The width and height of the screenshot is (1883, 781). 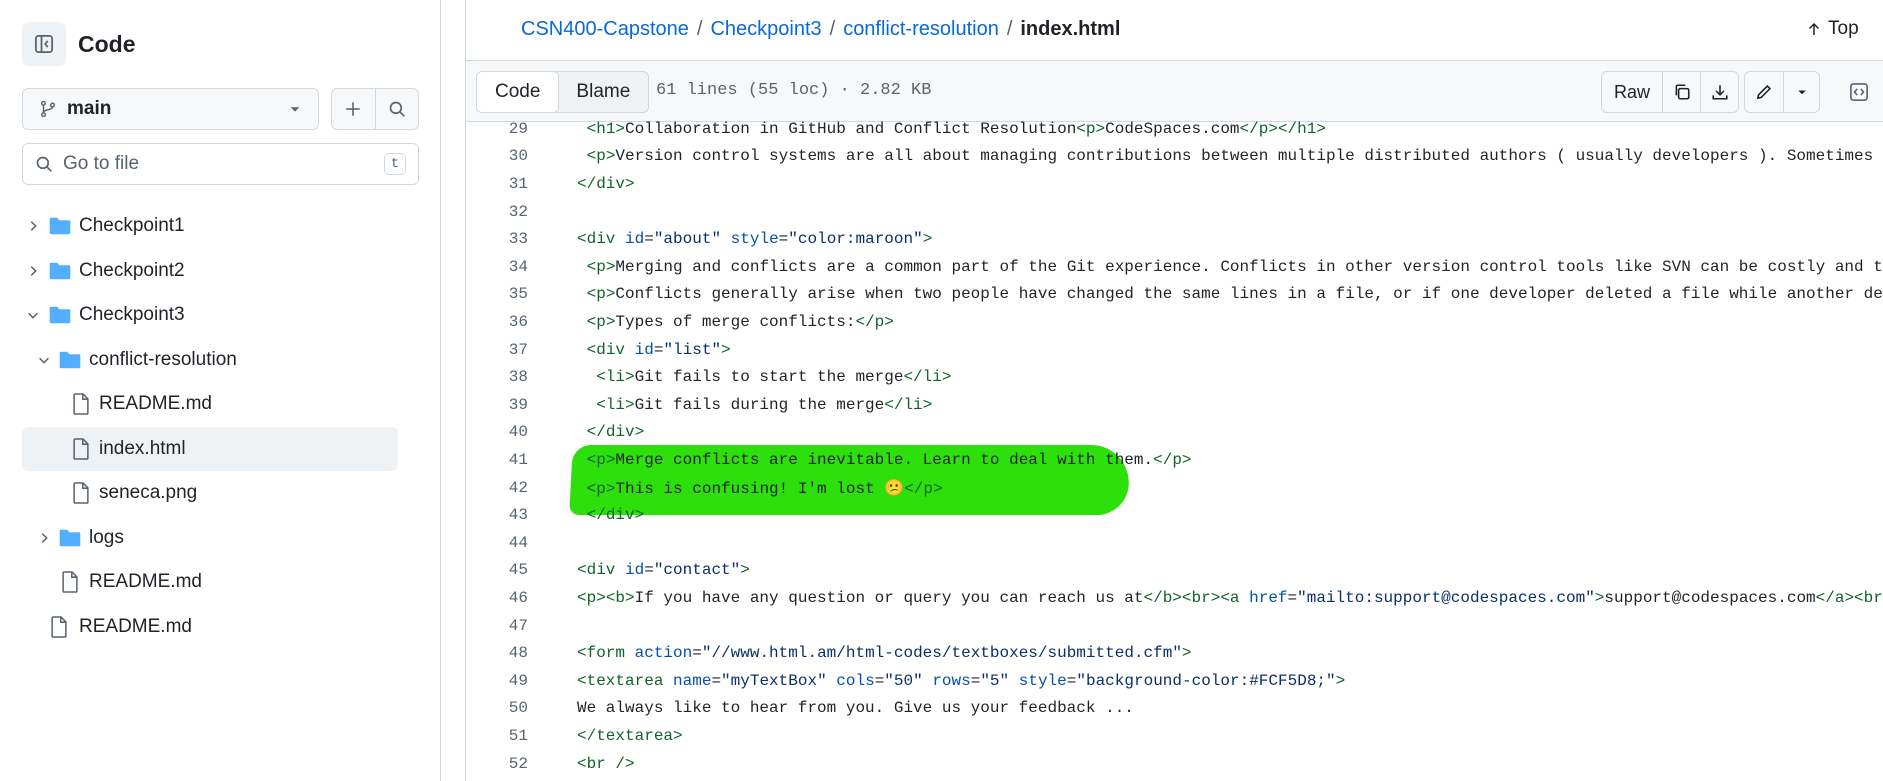 I want to click on breadcrumb-checkpoint3-link: Checkpoint3, so click(x=765, y=29).